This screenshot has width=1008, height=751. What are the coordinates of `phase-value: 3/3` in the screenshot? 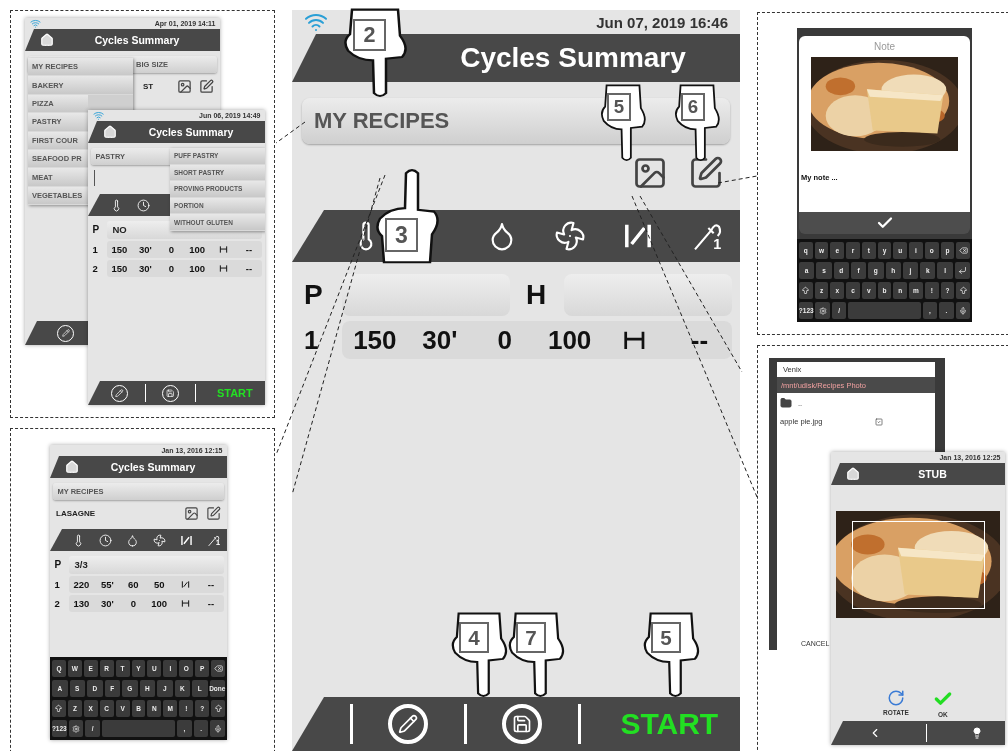 It's located at (81, 565).